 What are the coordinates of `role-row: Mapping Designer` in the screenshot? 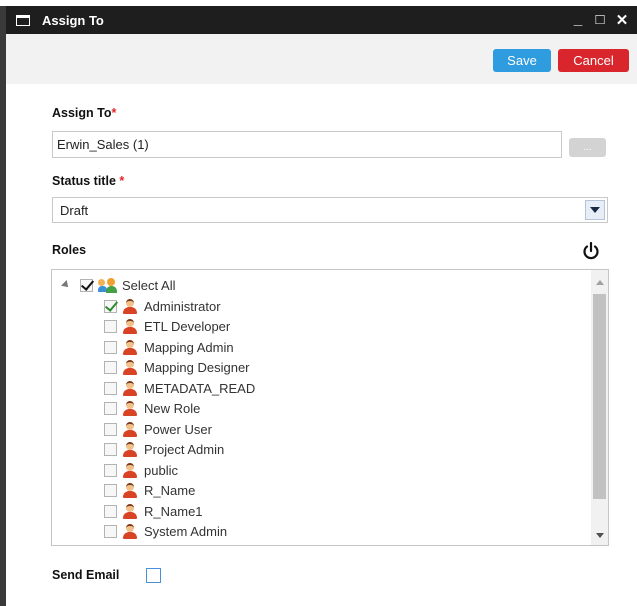 It's located at (177, 368).